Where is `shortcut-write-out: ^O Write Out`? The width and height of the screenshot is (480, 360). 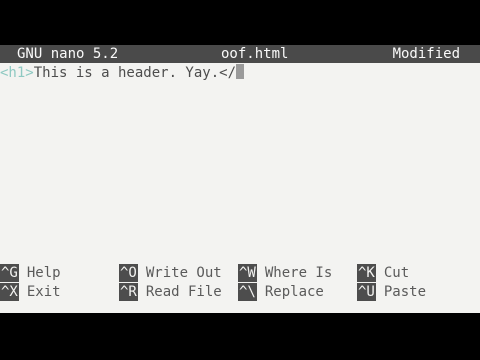 shortcut-write-out: ^O Write Out is located at coordinates (170, 273).